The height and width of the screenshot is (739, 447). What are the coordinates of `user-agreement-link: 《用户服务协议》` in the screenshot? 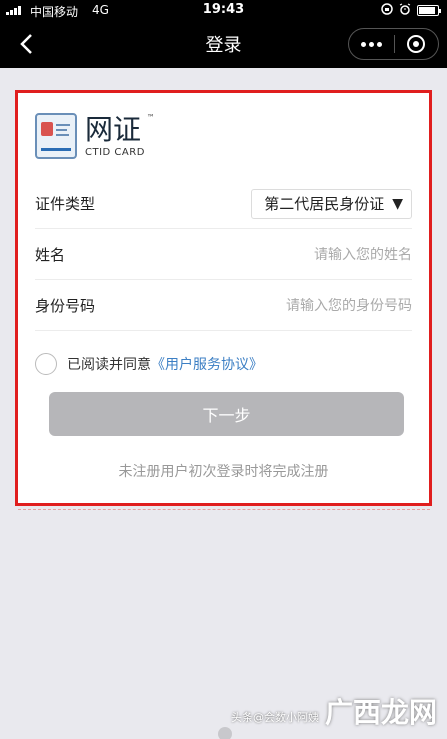 It's located at (207, 364).